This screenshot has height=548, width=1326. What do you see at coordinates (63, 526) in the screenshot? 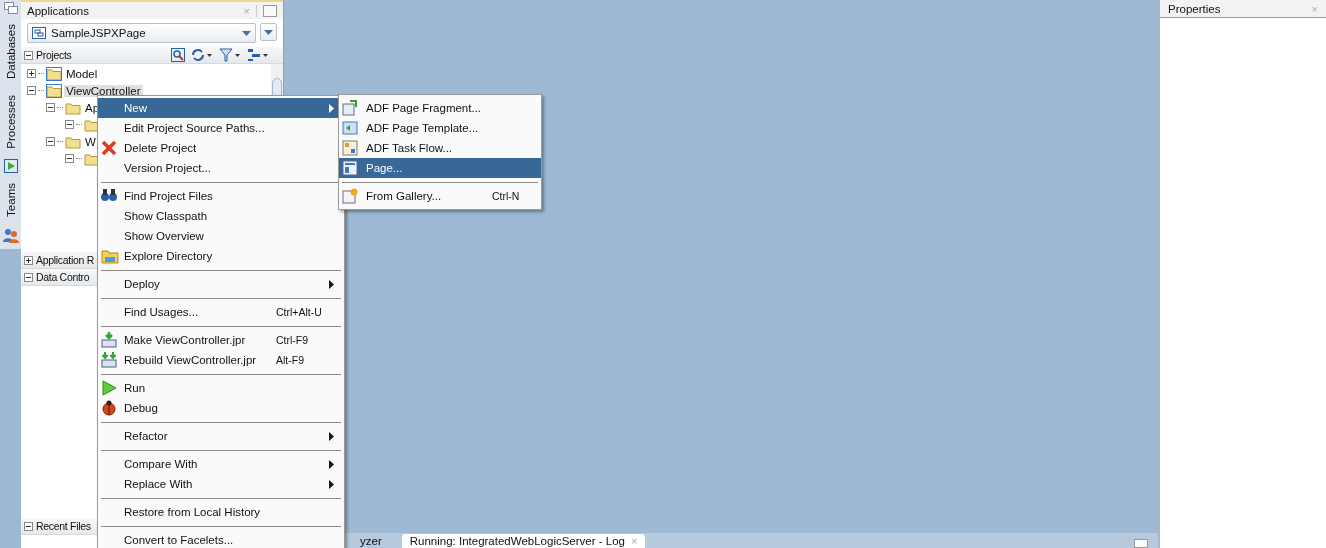
I see `section-header: Recent Files` at bounding box center [63, 526].